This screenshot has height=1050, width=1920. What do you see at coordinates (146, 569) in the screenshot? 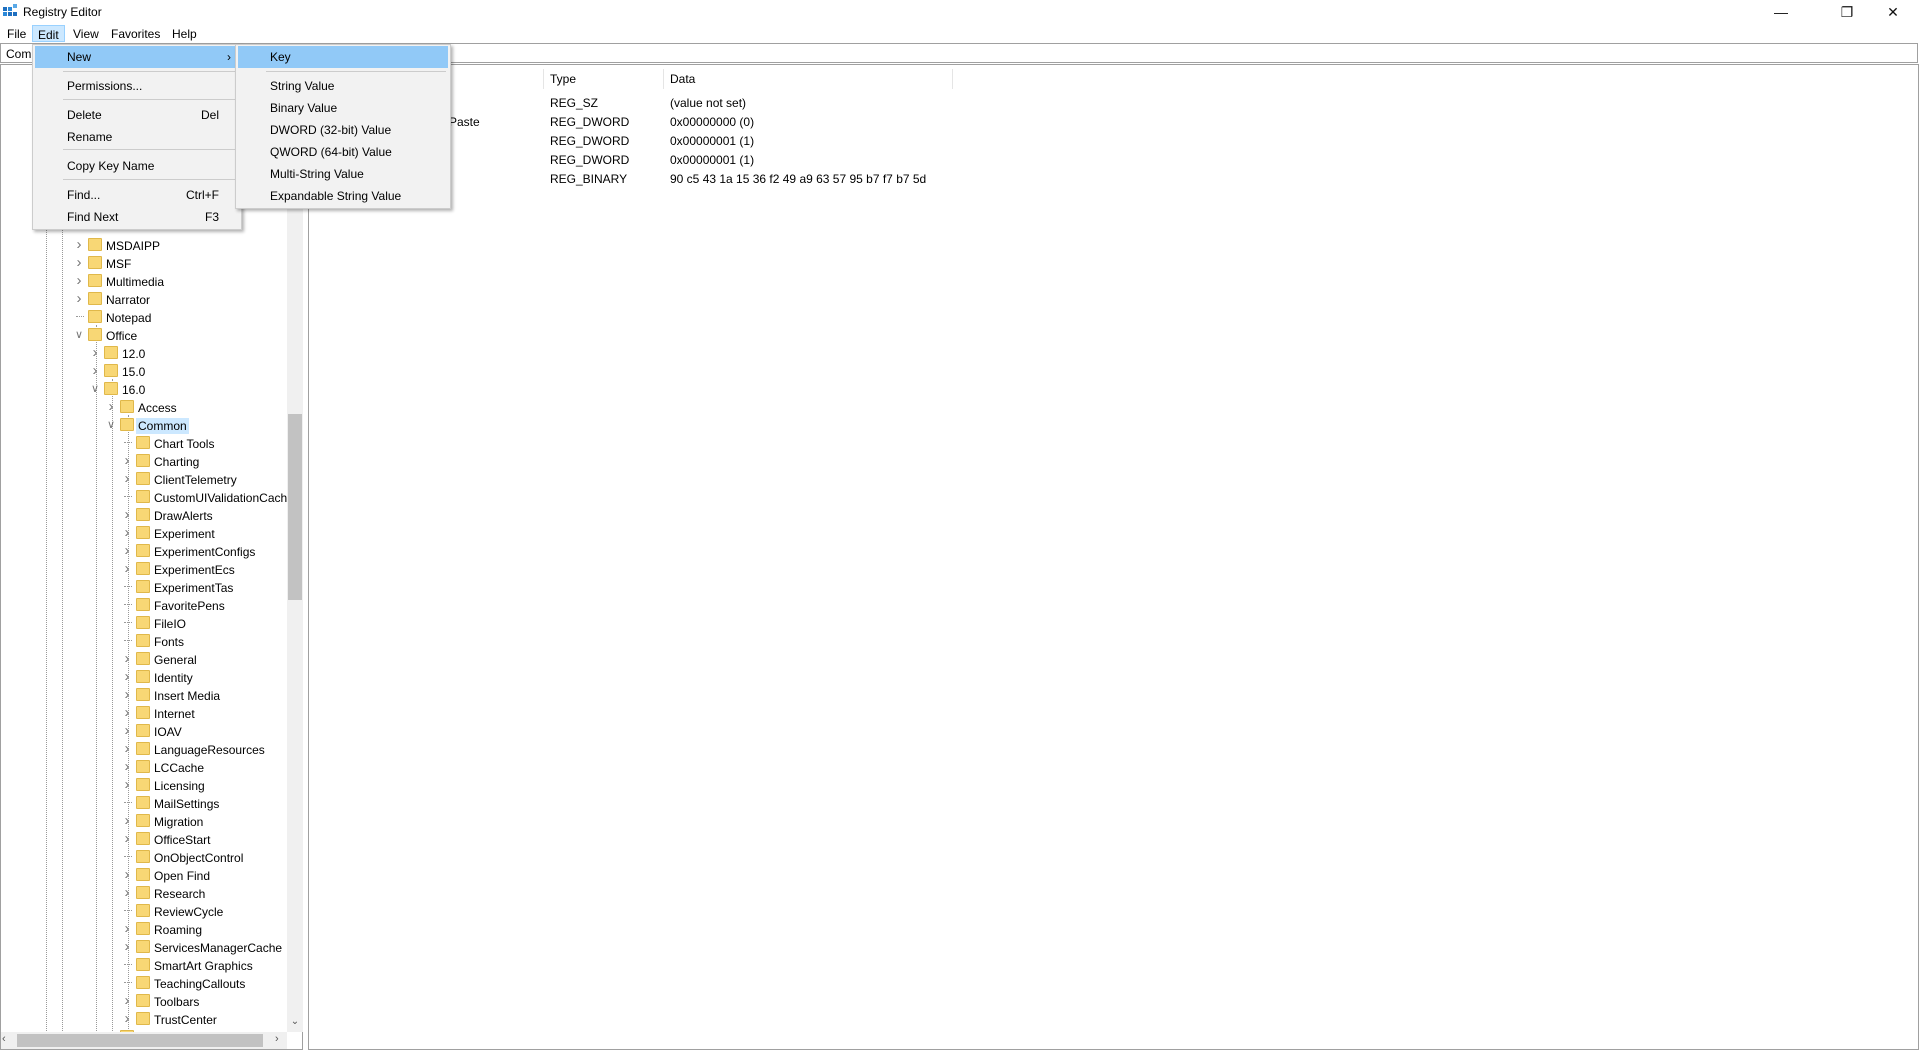
I see `tree-item-experimentecs: › ExperimentEcs` at bounding box center [146, 569].